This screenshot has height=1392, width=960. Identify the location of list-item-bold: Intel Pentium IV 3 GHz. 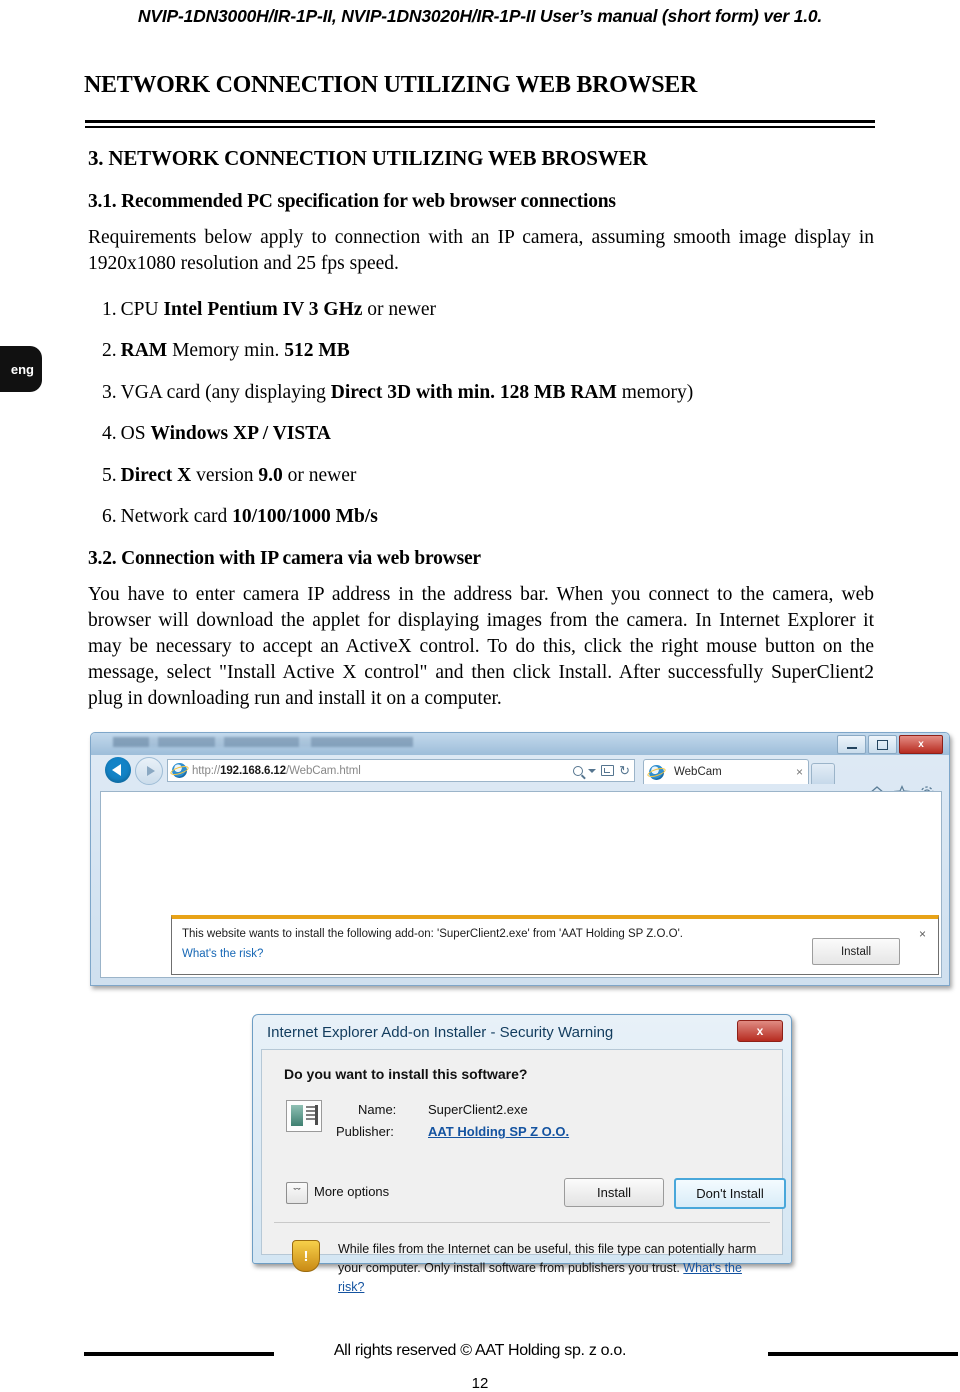
(263, 309).